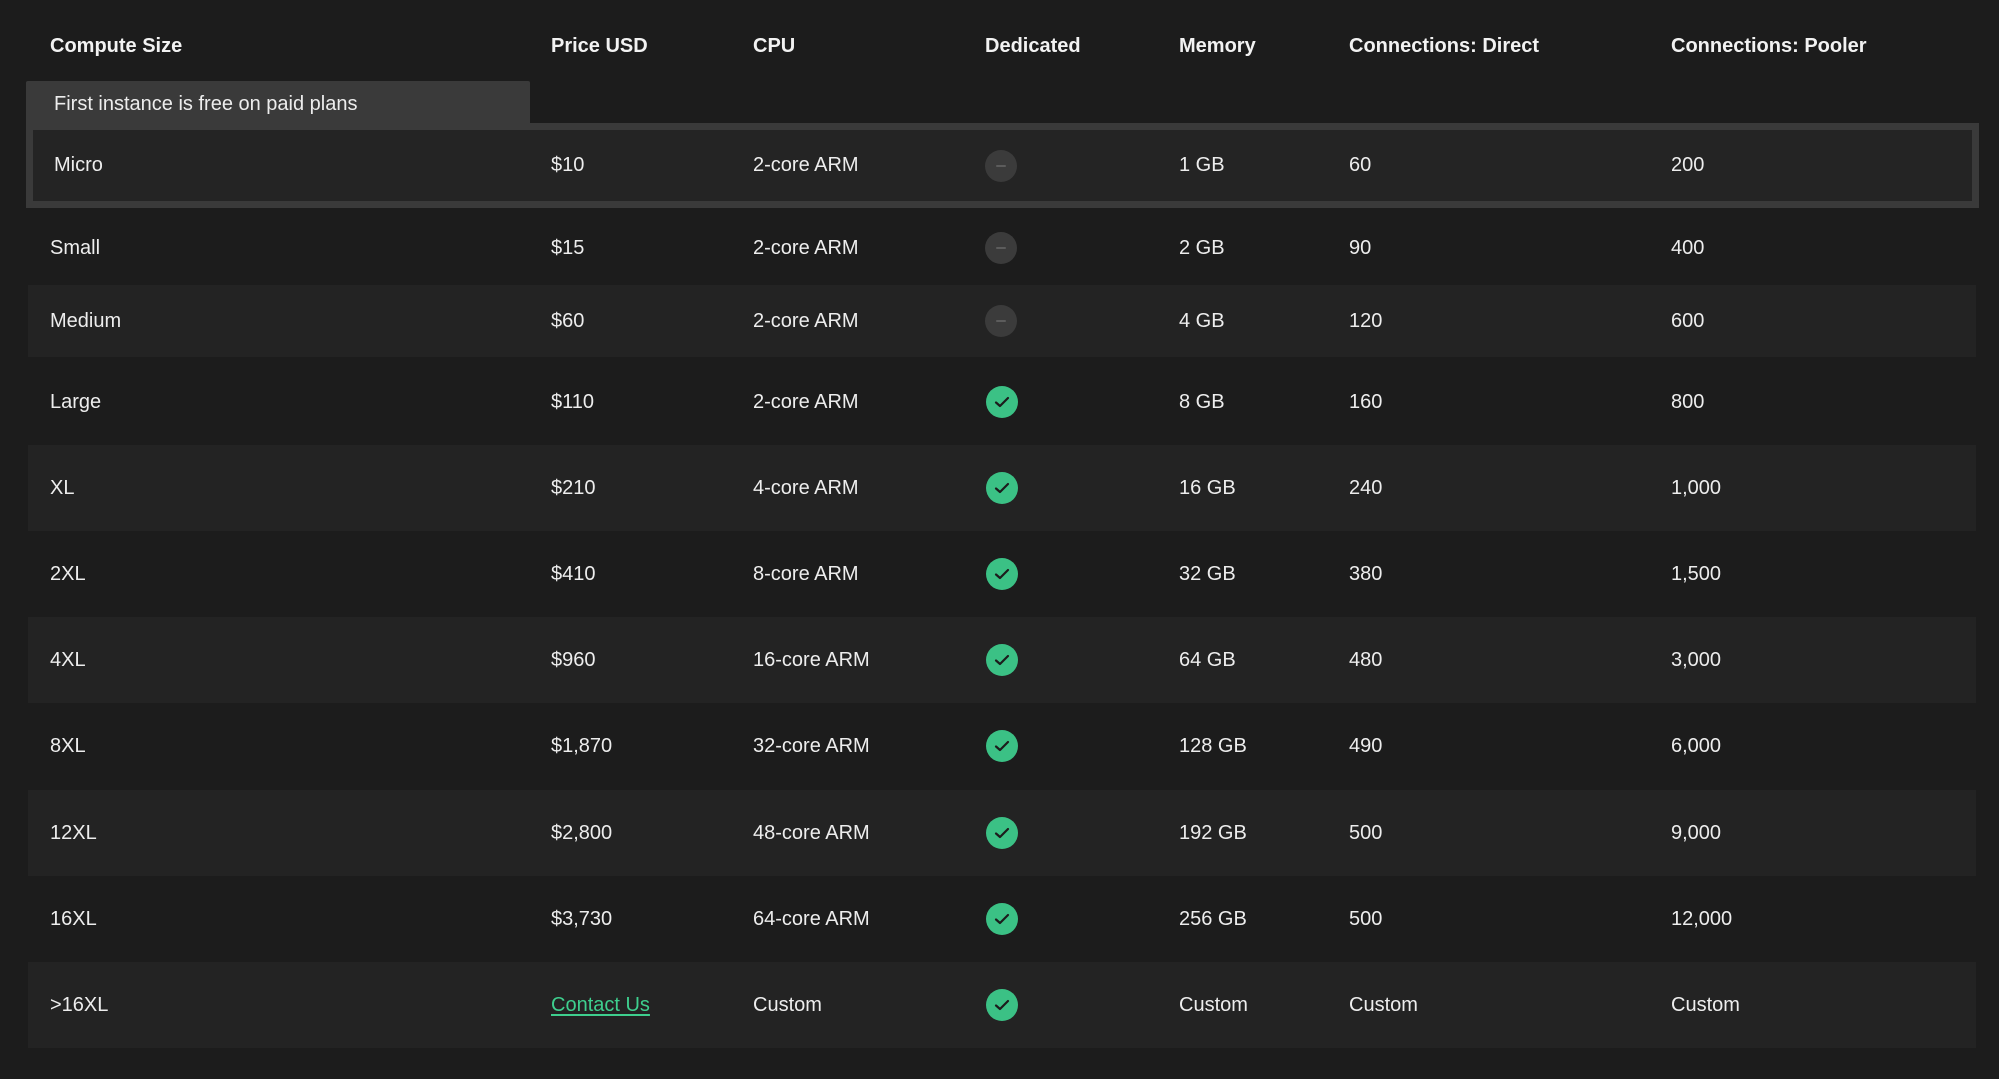 Image resolution: width=1999 pixels, height=1079 pixels. Describe the element at coordinates (68, 659) in the screenshot. I see `cell-compute-size: 4XL` at that location.